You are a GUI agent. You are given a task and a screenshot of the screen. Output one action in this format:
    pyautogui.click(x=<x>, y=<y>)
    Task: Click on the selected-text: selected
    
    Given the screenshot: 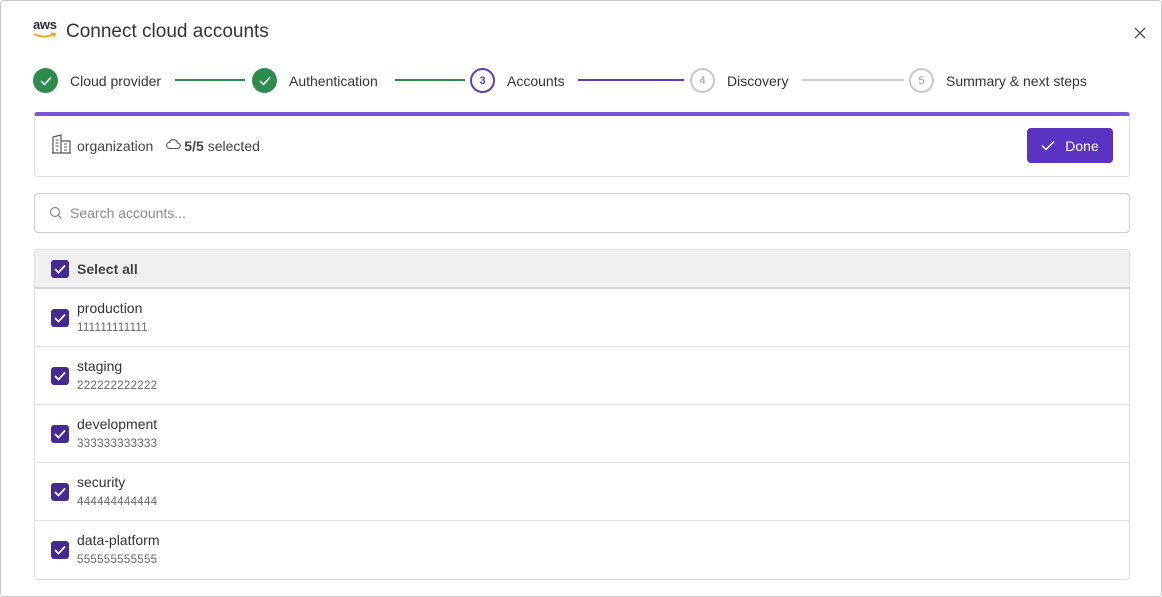 What is the action you would take?
    pyautogui.click(x=233, y=146)
    